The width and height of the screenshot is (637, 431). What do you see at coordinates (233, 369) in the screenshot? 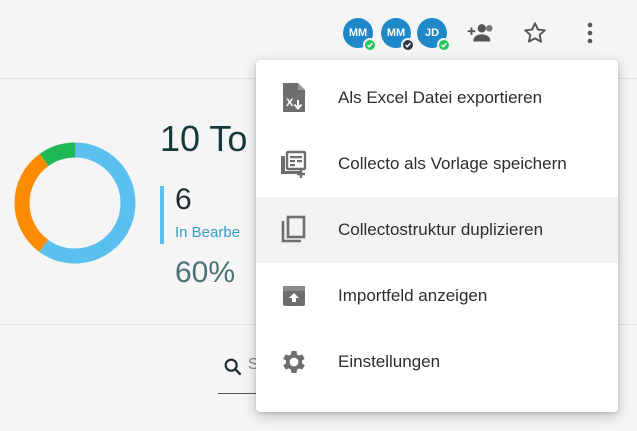
I see `search-icon` at bounding box center [233, 369].